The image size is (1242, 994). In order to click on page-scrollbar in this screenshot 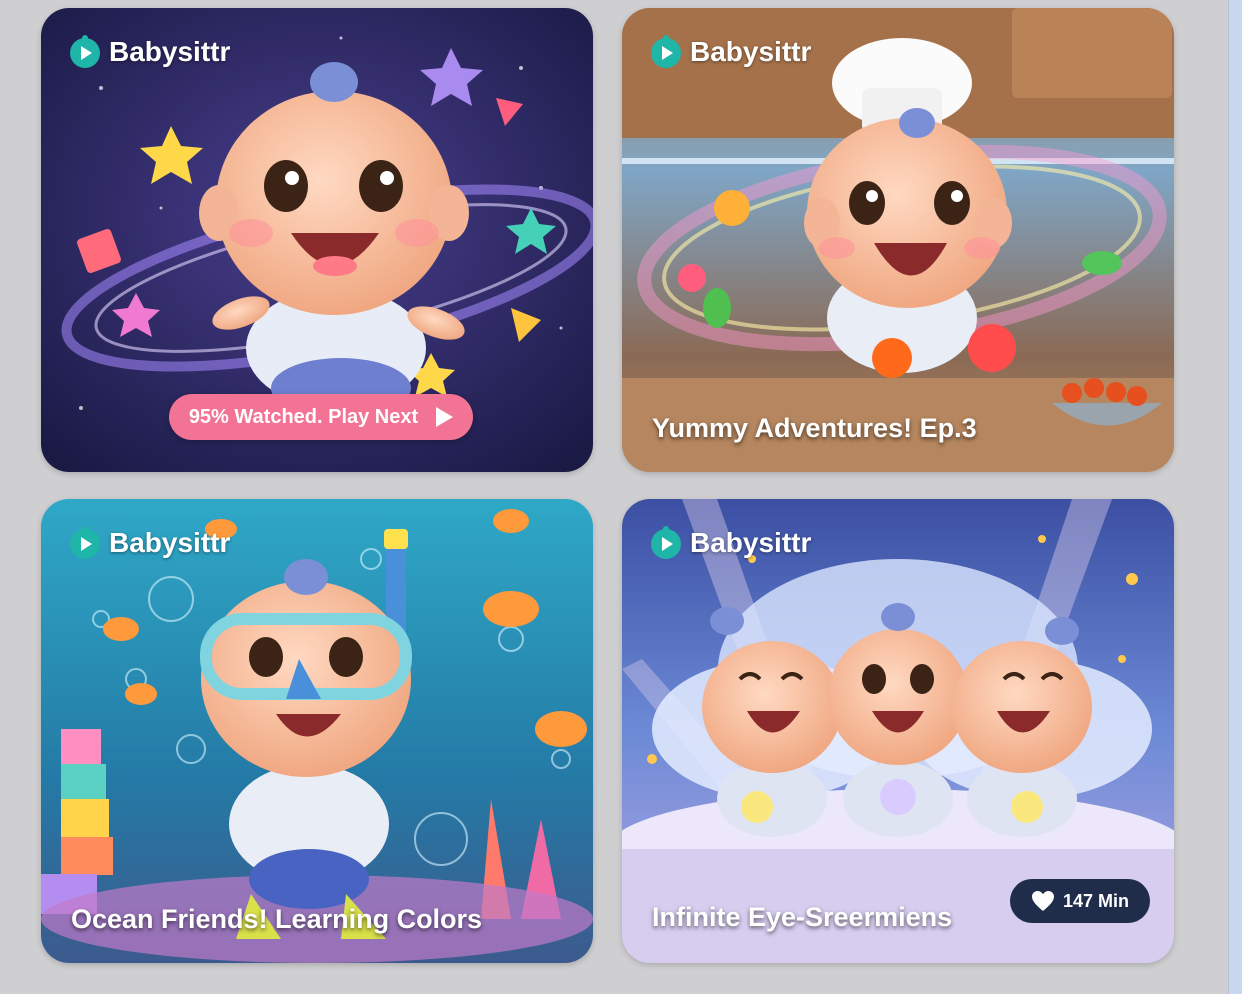, I will do `click(1235, 497)`.